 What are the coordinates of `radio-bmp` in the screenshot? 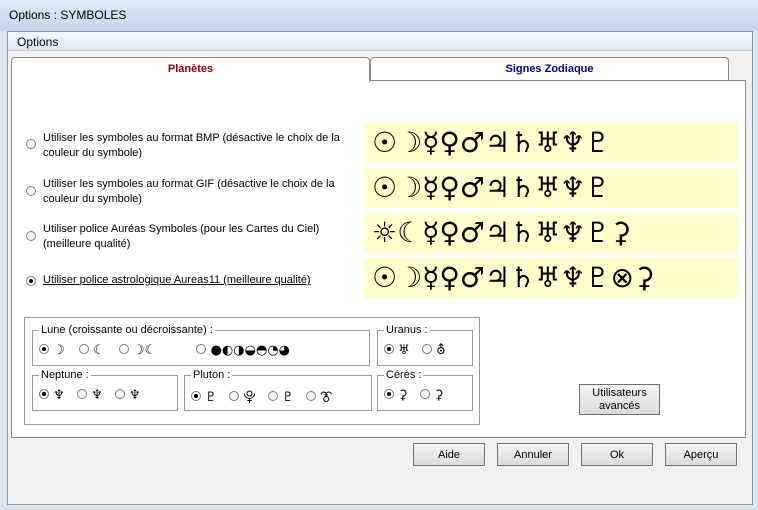 It's located at (31, 144).